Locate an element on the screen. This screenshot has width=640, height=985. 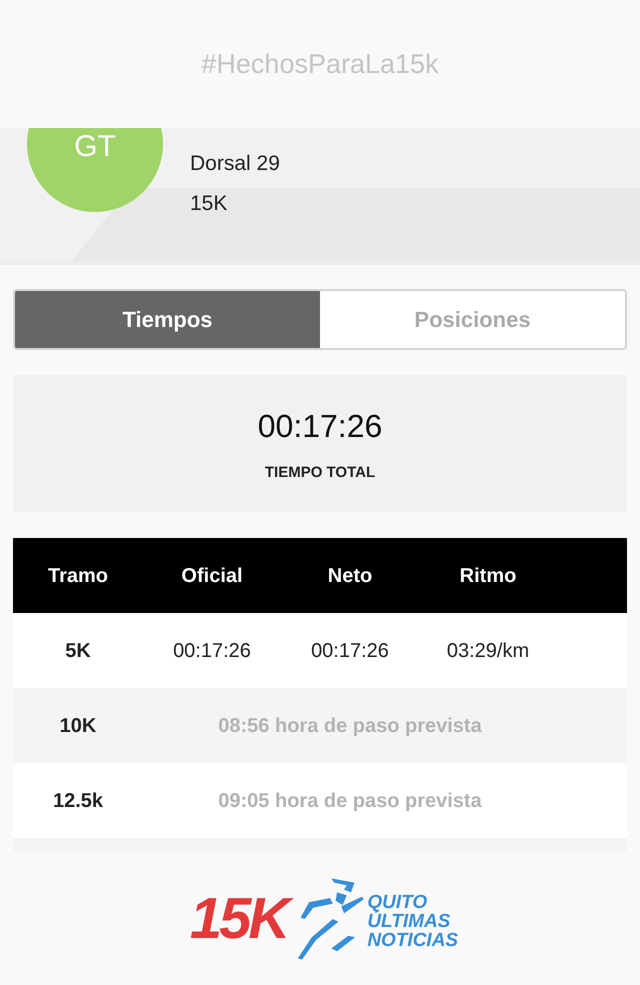
table-cell-text: 10K is located at coordinates (78, 726).